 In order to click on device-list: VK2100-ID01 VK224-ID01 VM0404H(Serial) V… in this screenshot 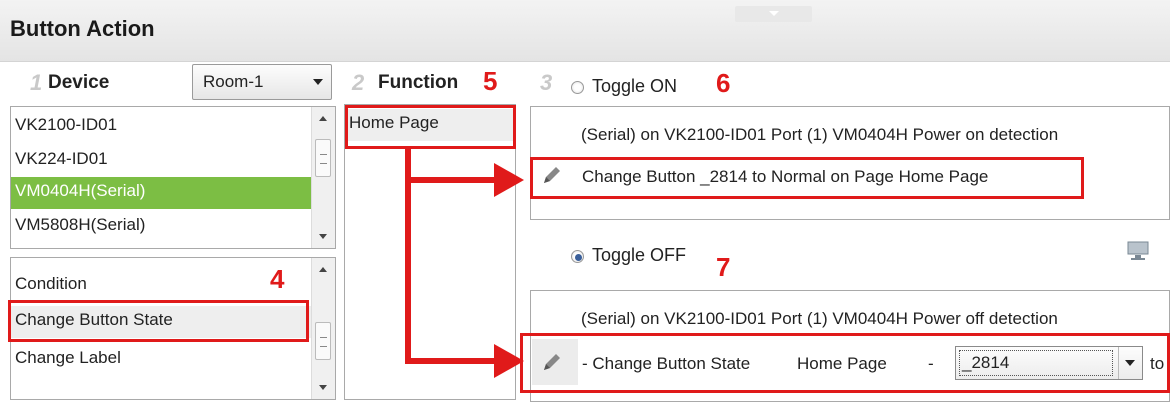, I will do `click(173, 177)`.